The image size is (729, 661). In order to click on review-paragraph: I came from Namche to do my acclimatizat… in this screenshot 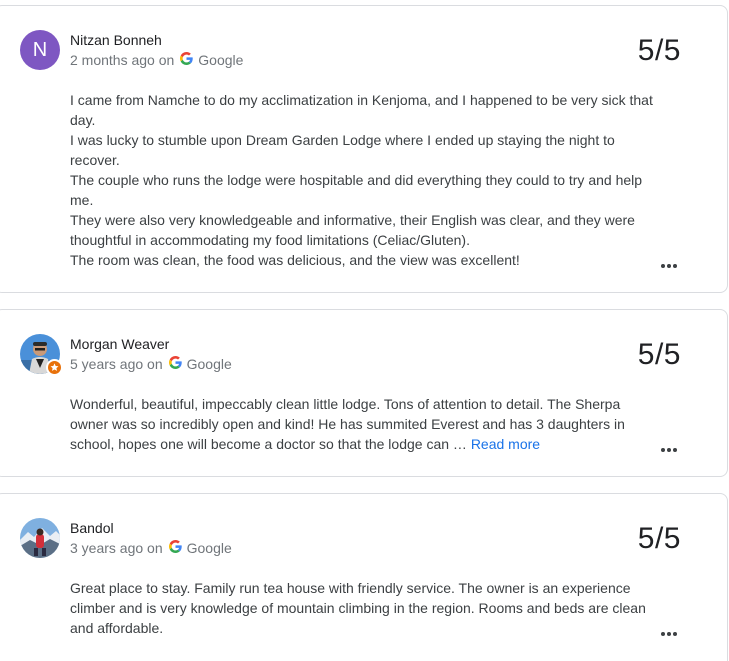, I will do `click(361, 110)`.